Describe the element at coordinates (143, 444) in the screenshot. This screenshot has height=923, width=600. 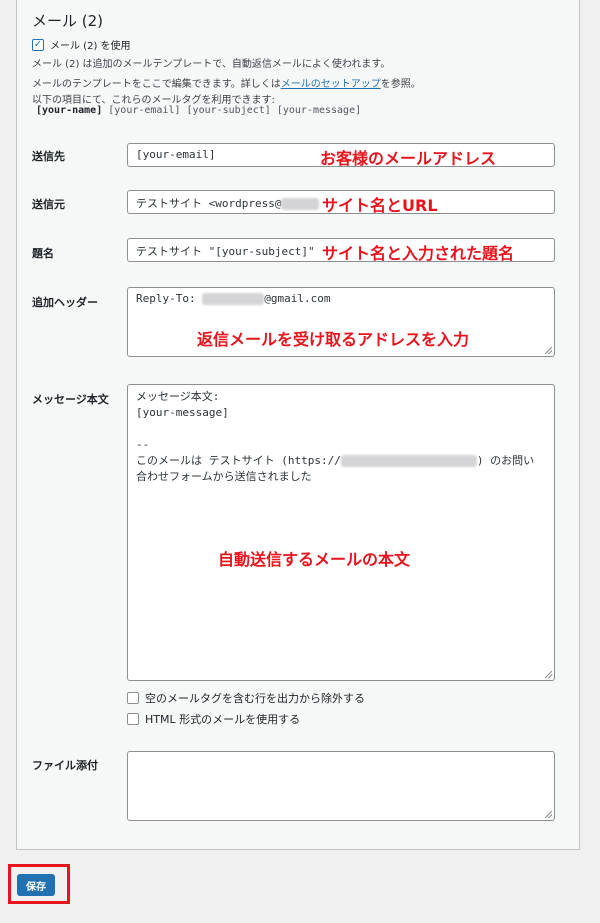
I see `body-line-3: --` at that location.